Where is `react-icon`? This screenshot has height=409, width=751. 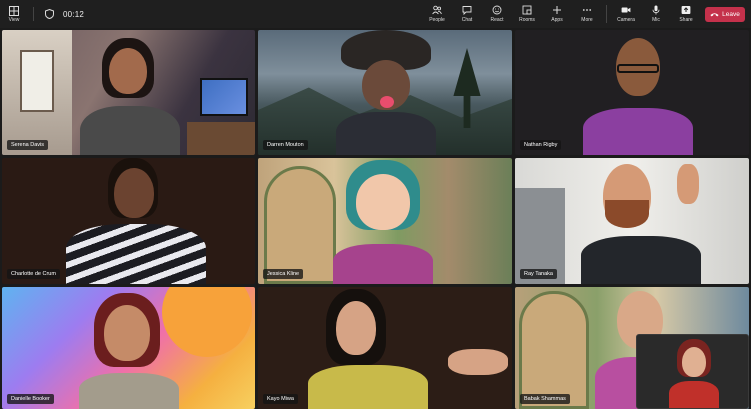
react-icon is located at coordinates (497, 10).